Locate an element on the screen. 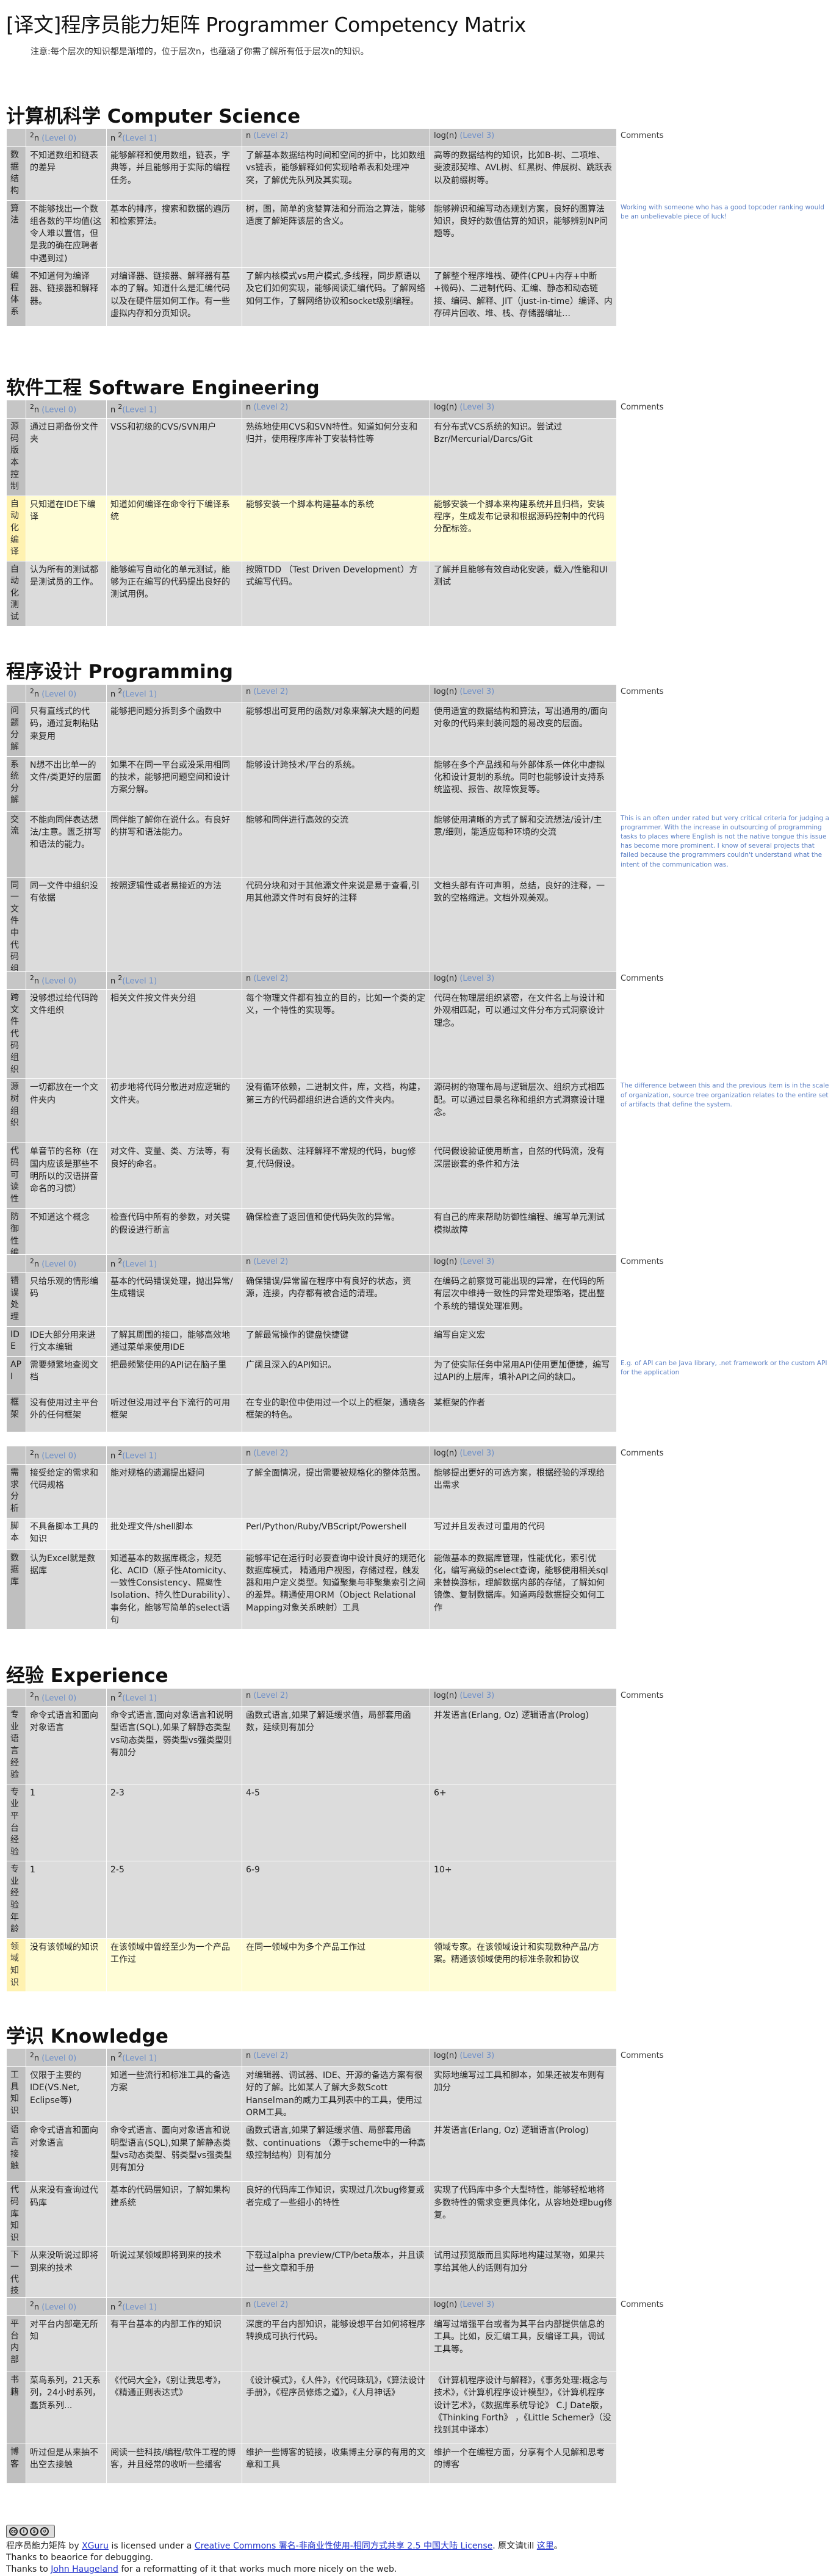 The image size is (839, 2576). level-0-cell: 命令式语言和面向对象语言 is located at coordinates (66, 2151).